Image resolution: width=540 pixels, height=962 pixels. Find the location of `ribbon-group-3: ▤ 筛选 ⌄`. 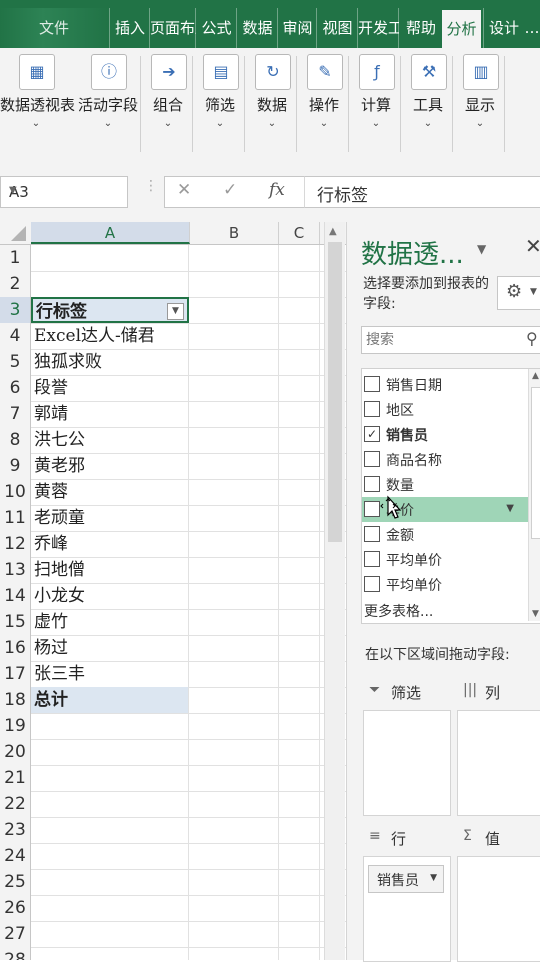

ribbon-group-3: ▤ 筛选 ⌄ is located at coordinates (220, 98).